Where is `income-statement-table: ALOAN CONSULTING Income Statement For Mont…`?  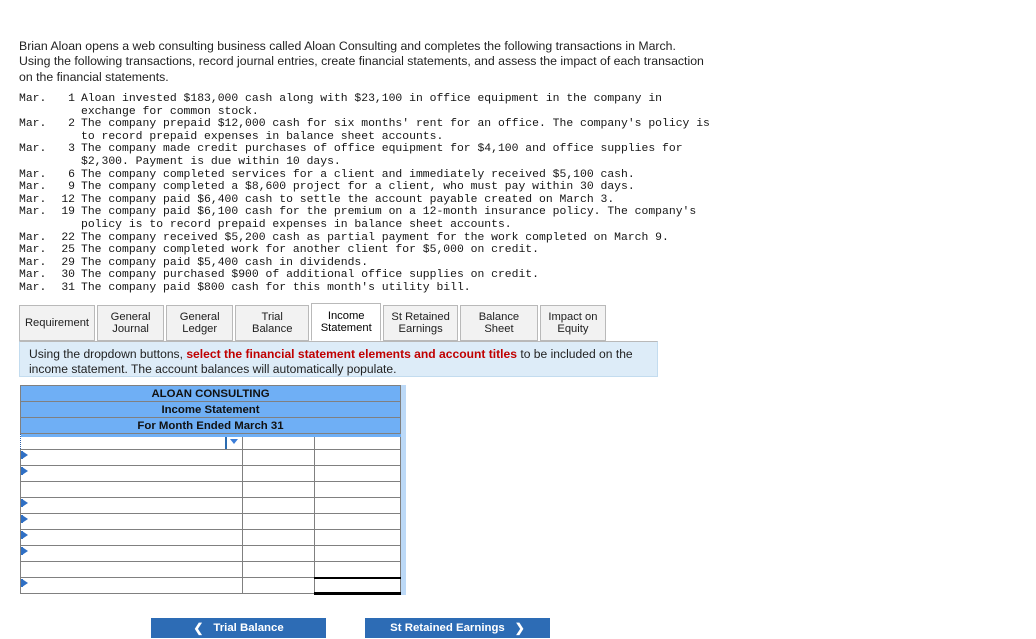 income-statement-table: ALOAN CONSULTING Income Statement For Mont… is located at coordinates (210, 490).